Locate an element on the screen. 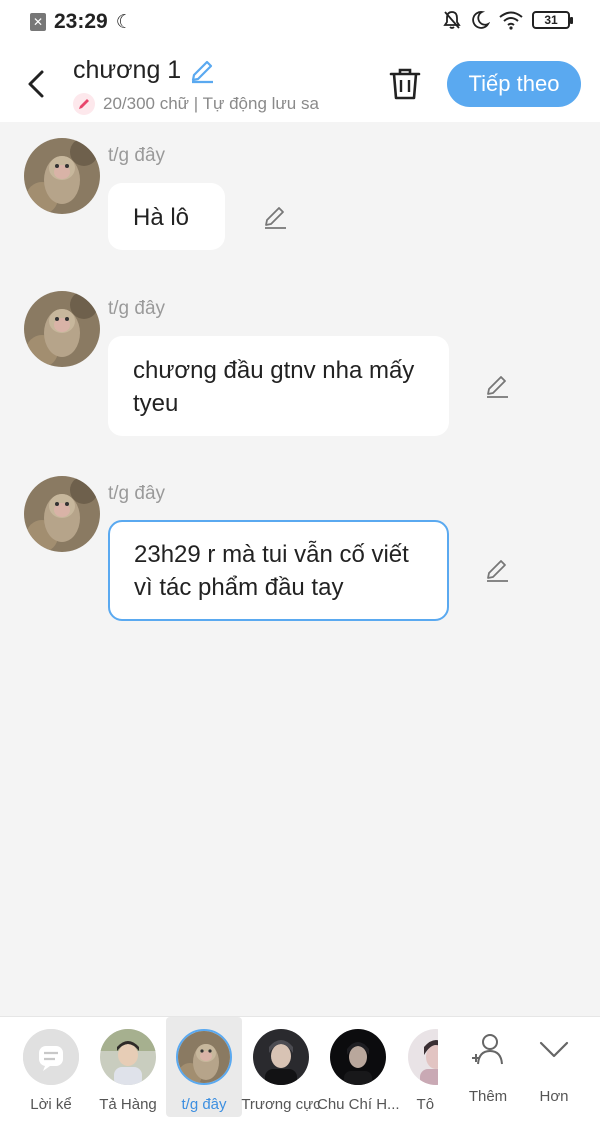 Image resolution: width=600 pixels, height=1131 pixels. trash-icon is located at coordinates (405, 84).